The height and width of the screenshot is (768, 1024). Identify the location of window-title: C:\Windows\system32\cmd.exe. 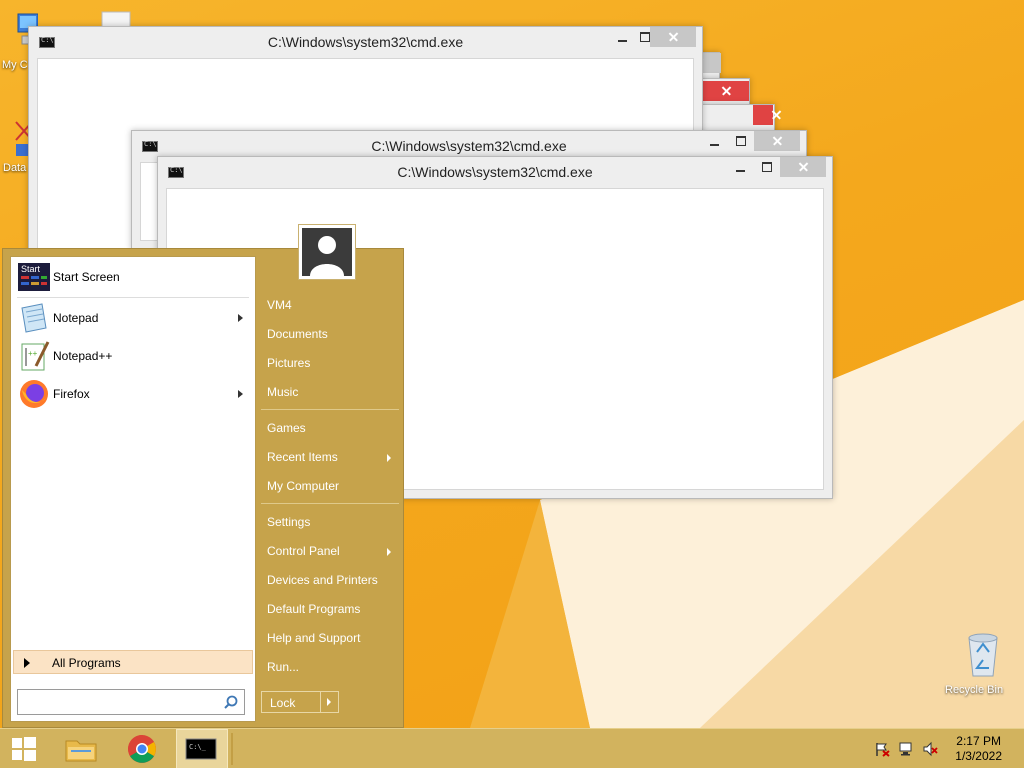
(365, 42).